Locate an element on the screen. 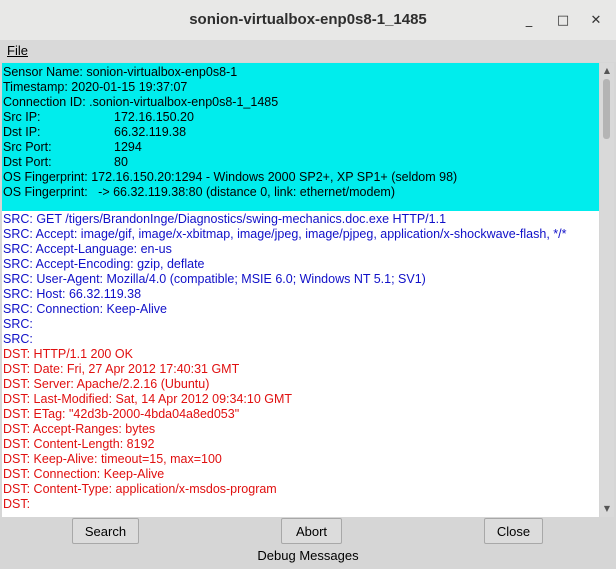 The width and height of the screenshot is (616, 569). src-line: SRC: Accept-Language: en-us is located at coordinates (87, 249).